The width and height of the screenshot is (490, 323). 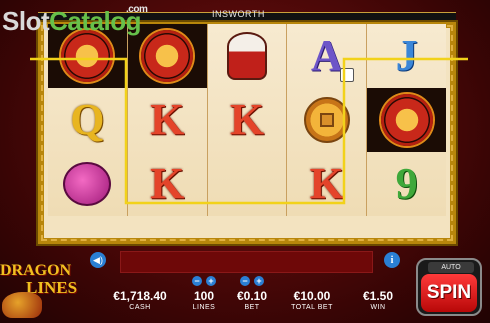 I want to click on spin-button: SPIN, so click(x=449, y=293).